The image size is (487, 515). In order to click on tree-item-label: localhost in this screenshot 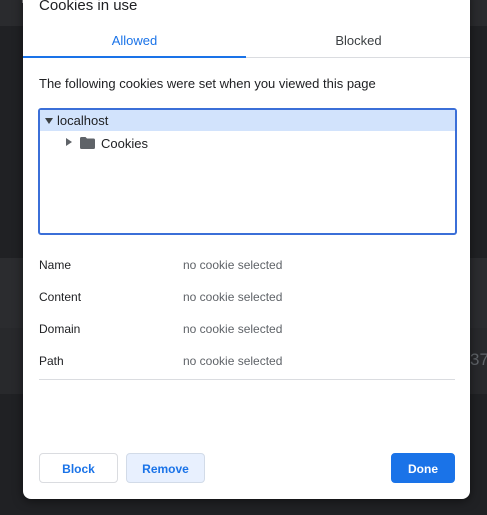, I will do `click(83, 120)`.